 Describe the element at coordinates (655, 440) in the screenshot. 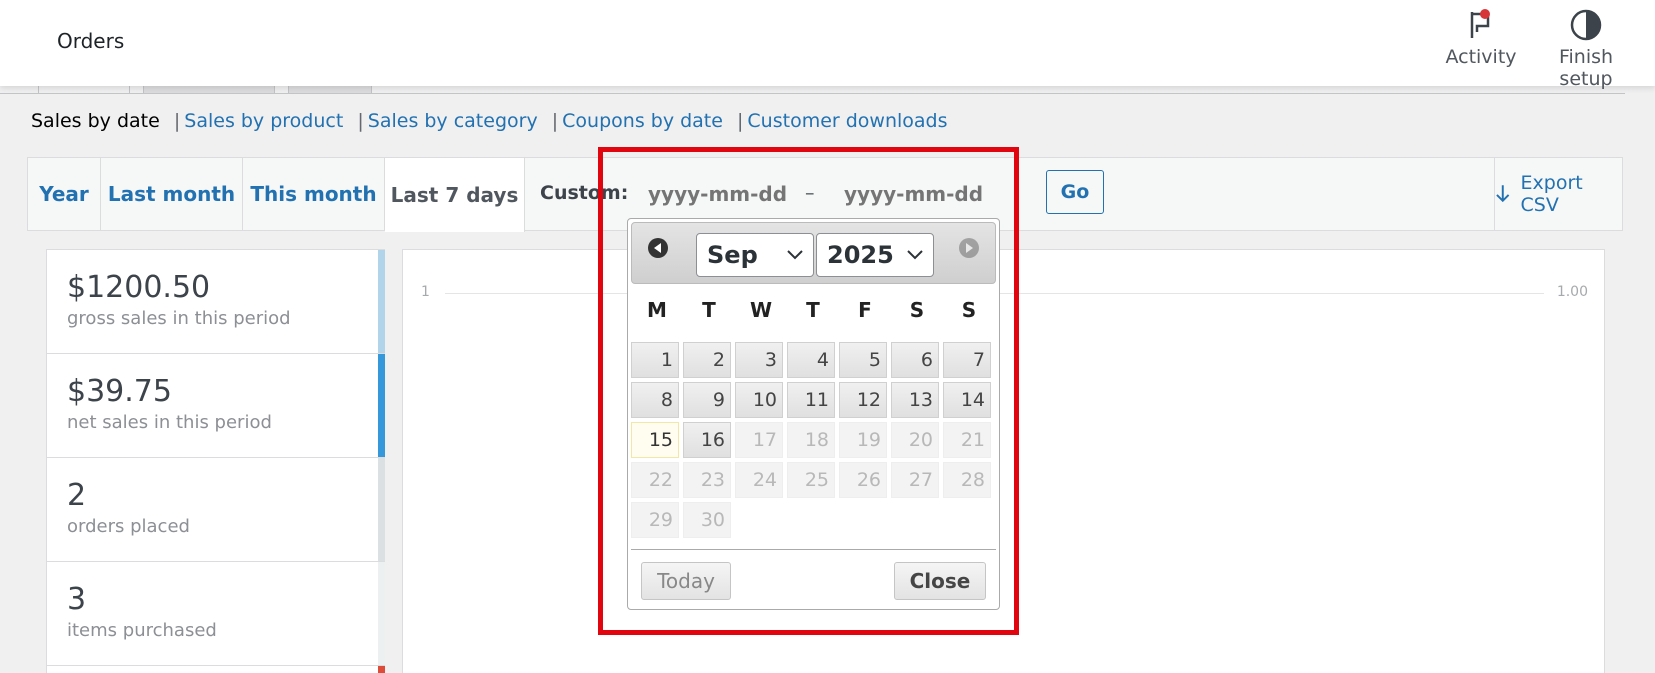

I see `calendar-day: 15` at that location.